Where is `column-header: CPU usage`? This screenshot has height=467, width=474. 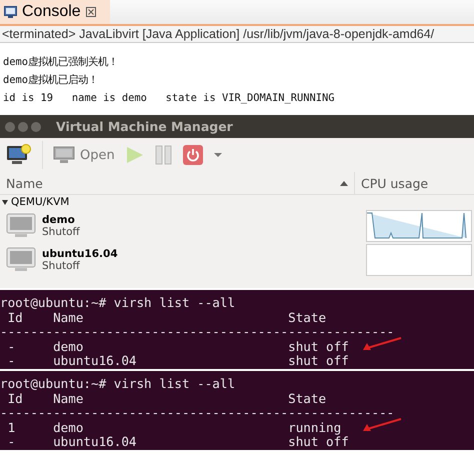
column-header: CPU usage is located at coordinates (391, 183).